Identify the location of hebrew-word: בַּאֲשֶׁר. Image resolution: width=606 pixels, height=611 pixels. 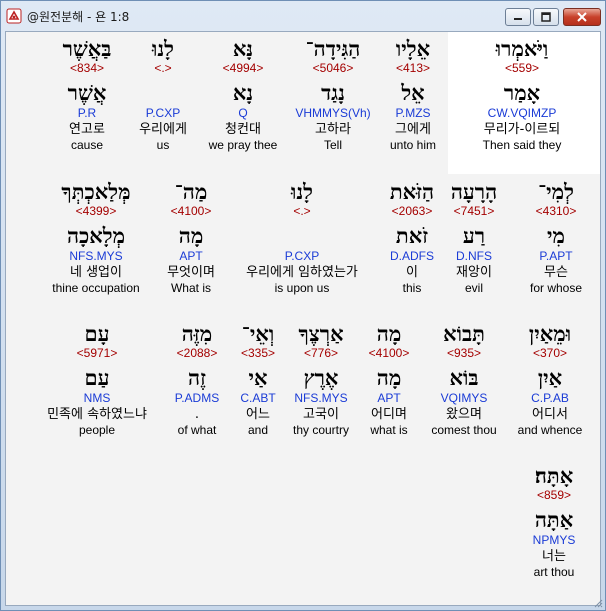
(87, 48).